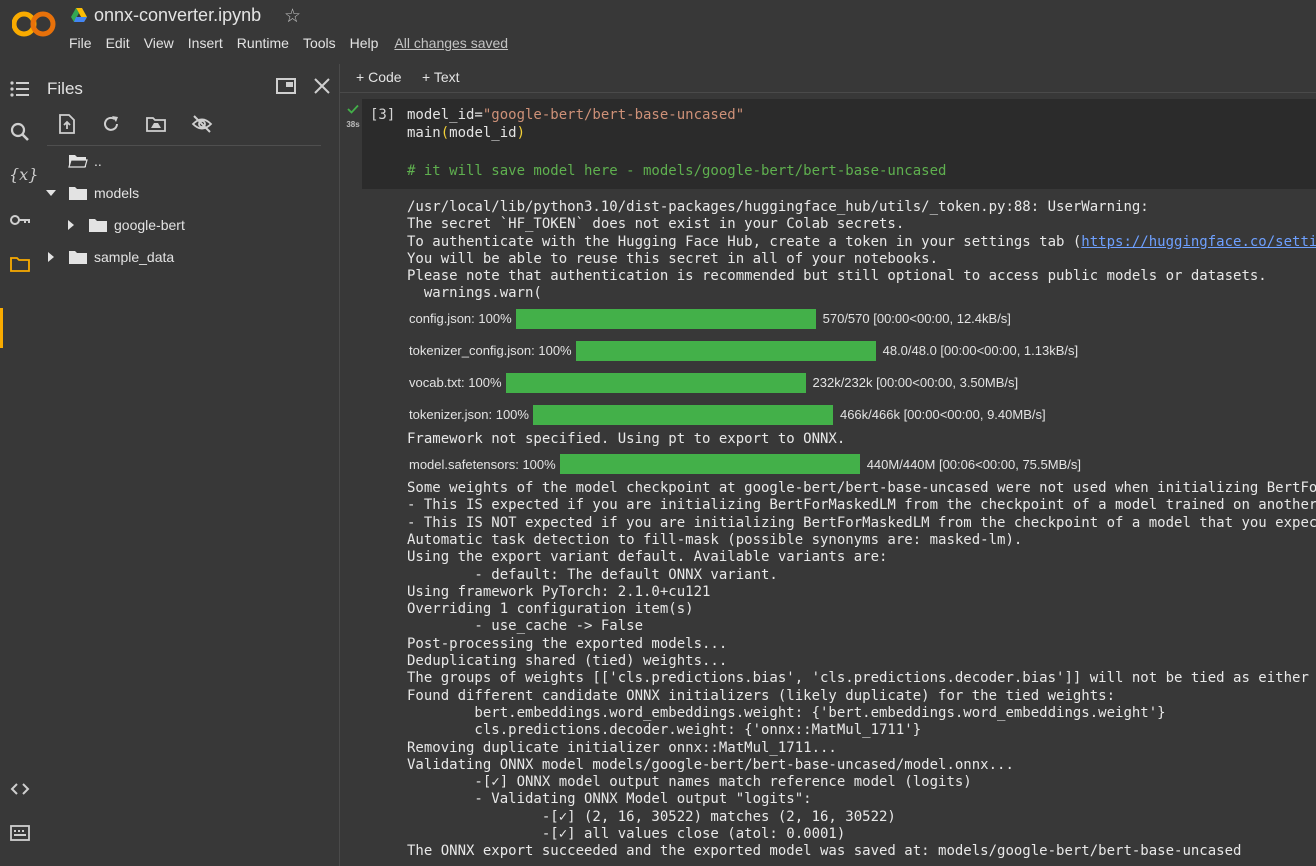  Describe the element at coordinates (490, 351) in the screenshot. I see `progress-label: tokenizer_config.json: 100%` at that location.